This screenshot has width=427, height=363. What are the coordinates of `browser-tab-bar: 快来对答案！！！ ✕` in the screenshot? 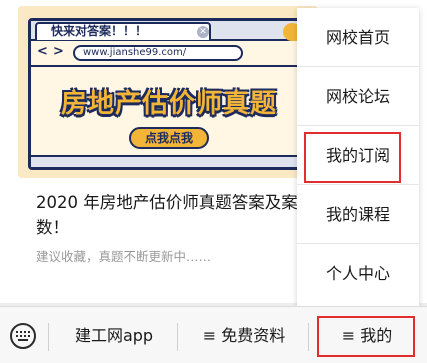 It's located at (169, 31).